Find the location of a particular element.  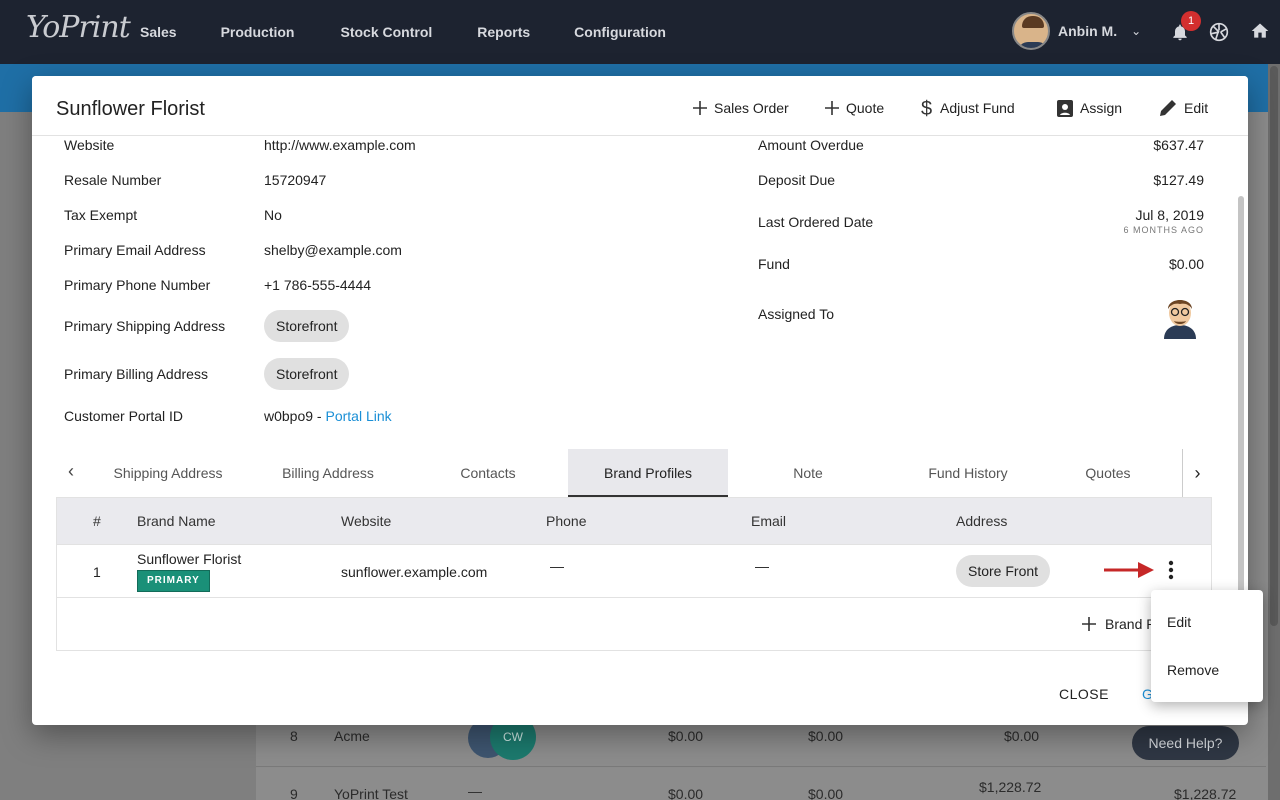

user-menu: Anbin M. ⌄ is located at coordinates (1076, 31).